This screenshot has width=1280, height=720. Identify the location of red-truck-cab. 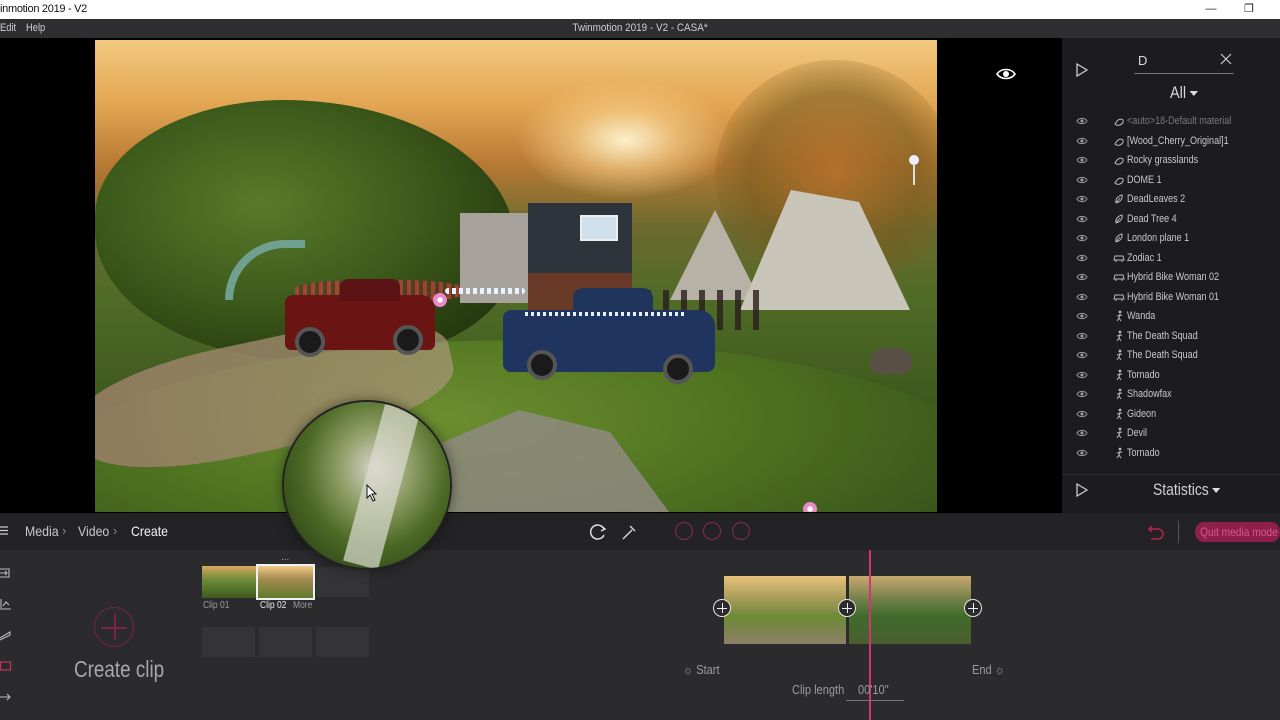
(370, 290).